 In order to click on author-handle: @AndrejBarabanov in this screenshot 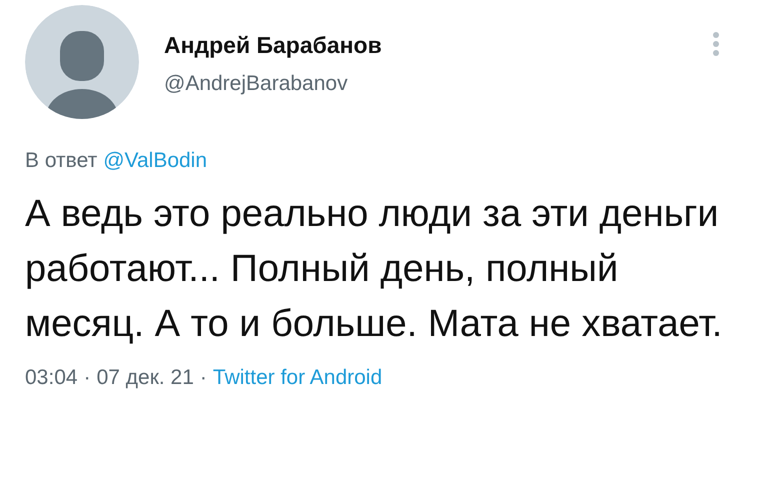, I will do `click(273, 84)`.